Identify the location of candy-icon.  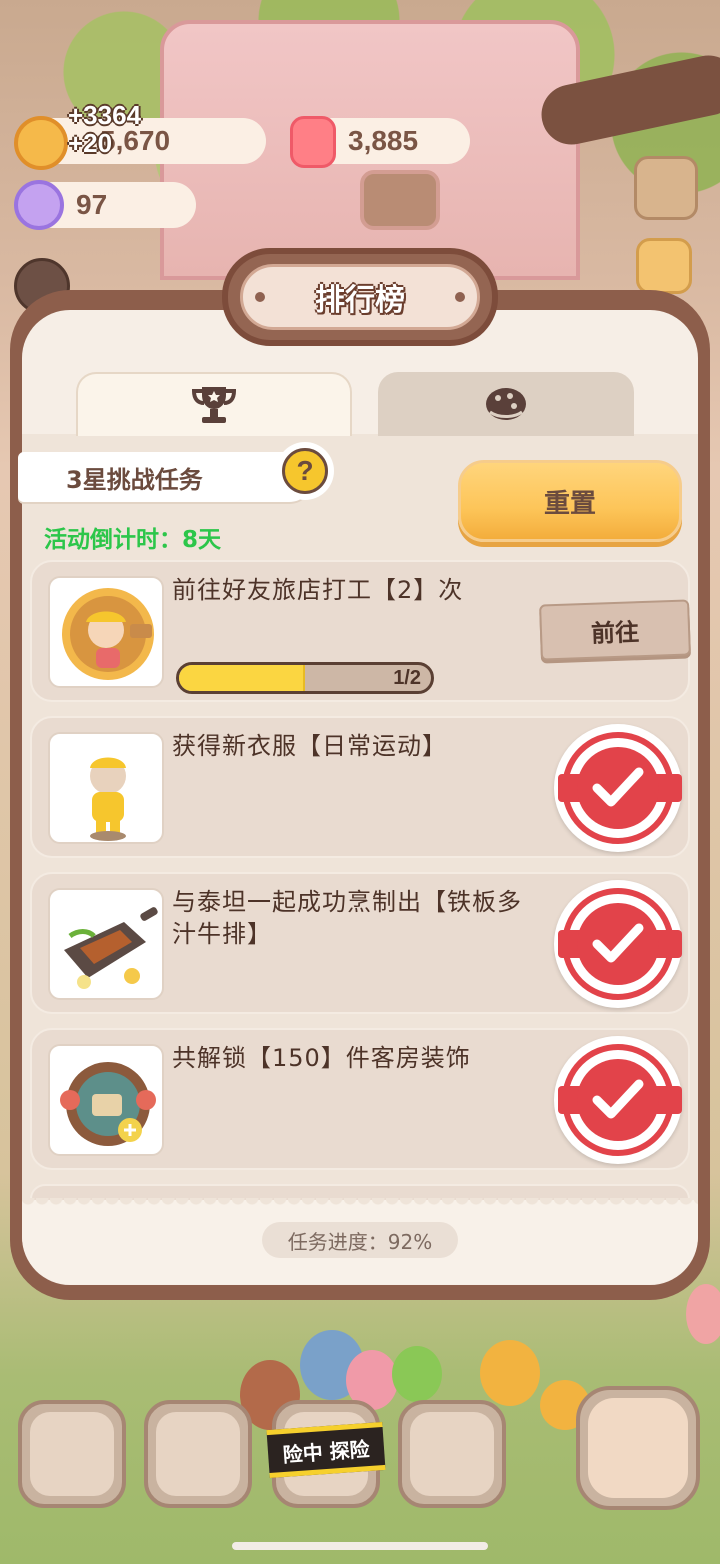
(39, 205).